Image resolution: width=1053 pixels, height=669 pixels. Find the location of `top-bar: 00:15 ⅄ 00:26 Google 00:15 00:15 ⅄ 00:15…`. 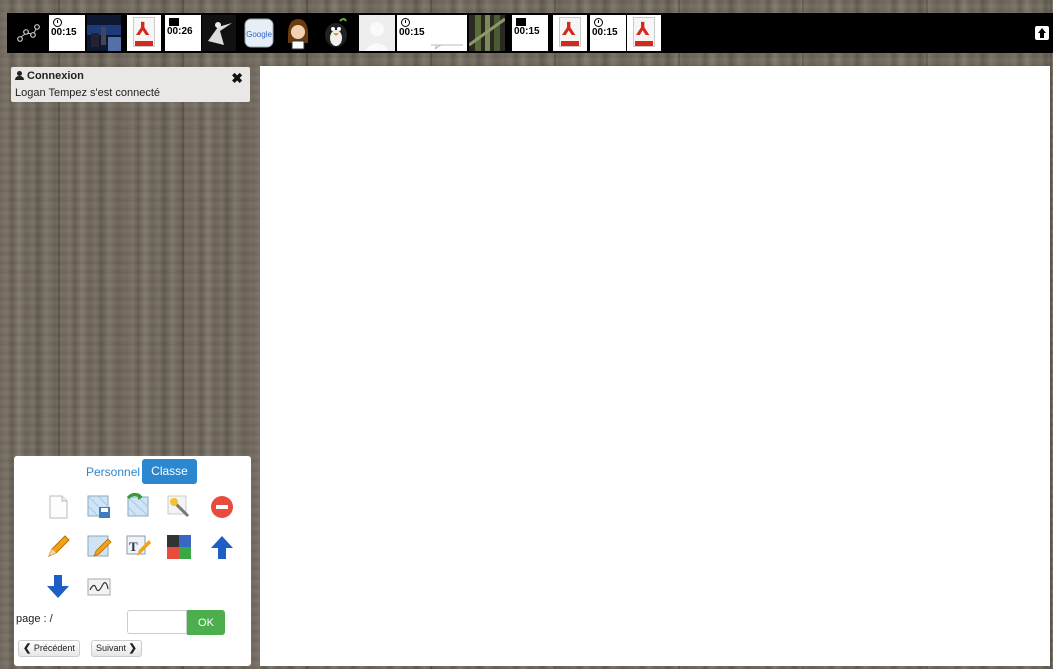

top-bar: 00:15 ⅄ 00:26 Google 00:15 00:15 ⅄ 00:15… is located at coordinates (530, 33).